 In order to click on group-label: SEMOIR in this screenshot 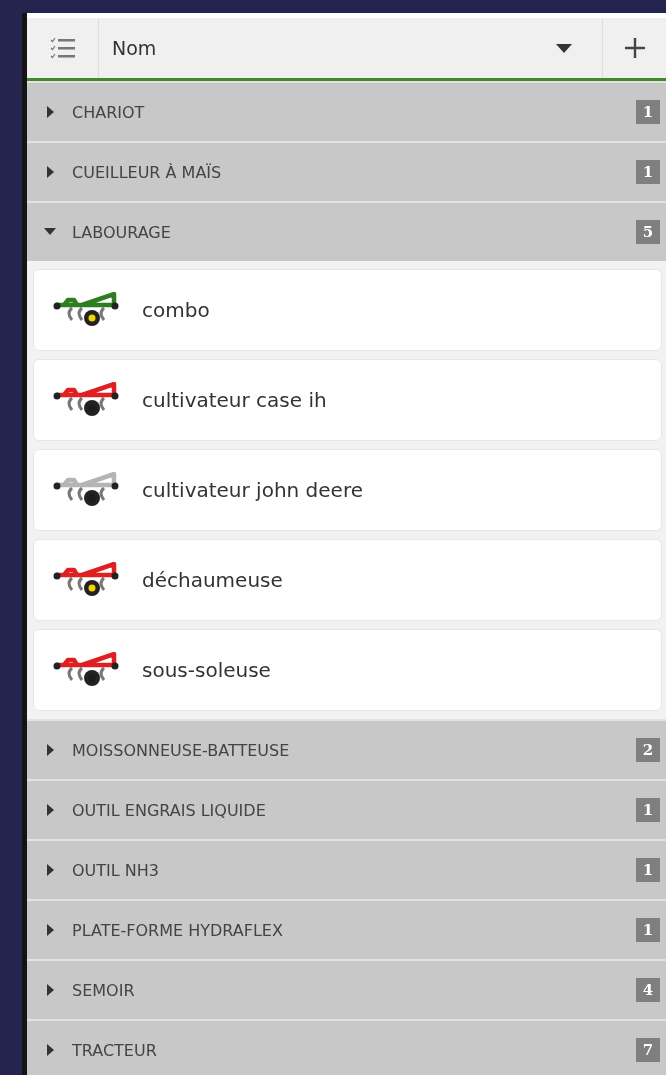, I will do `click(104, 990)`.